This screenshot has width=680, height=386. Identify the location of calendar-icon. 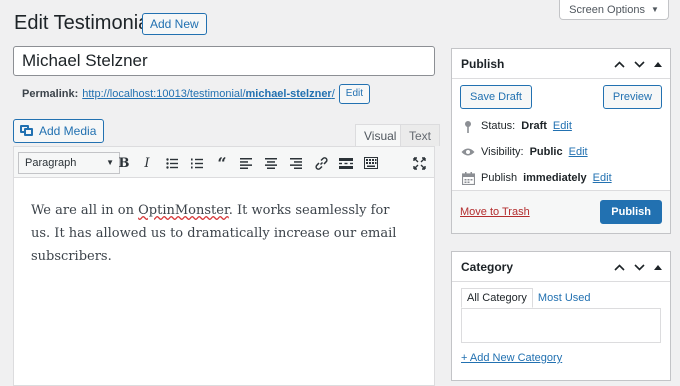
(468, 178).